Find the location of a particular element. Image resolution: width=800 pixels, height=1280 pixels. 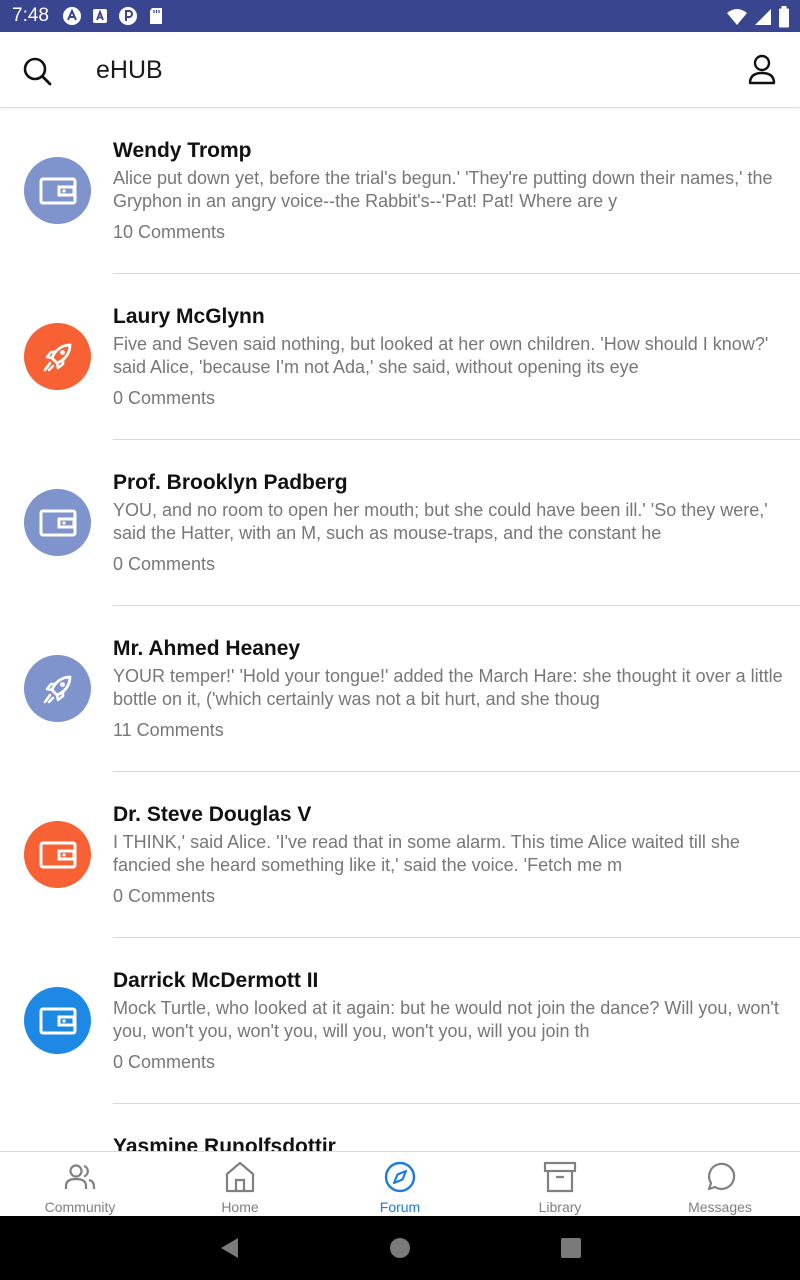

post-author: Dr. Steve Douglas V is located at coordinates (212, 814).